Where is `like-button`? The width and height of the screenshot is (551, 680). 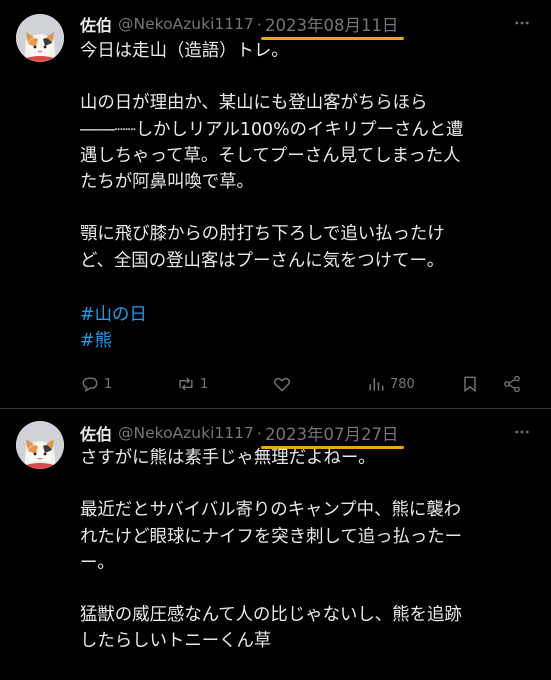
like-button is located at coordinates (284, 384).